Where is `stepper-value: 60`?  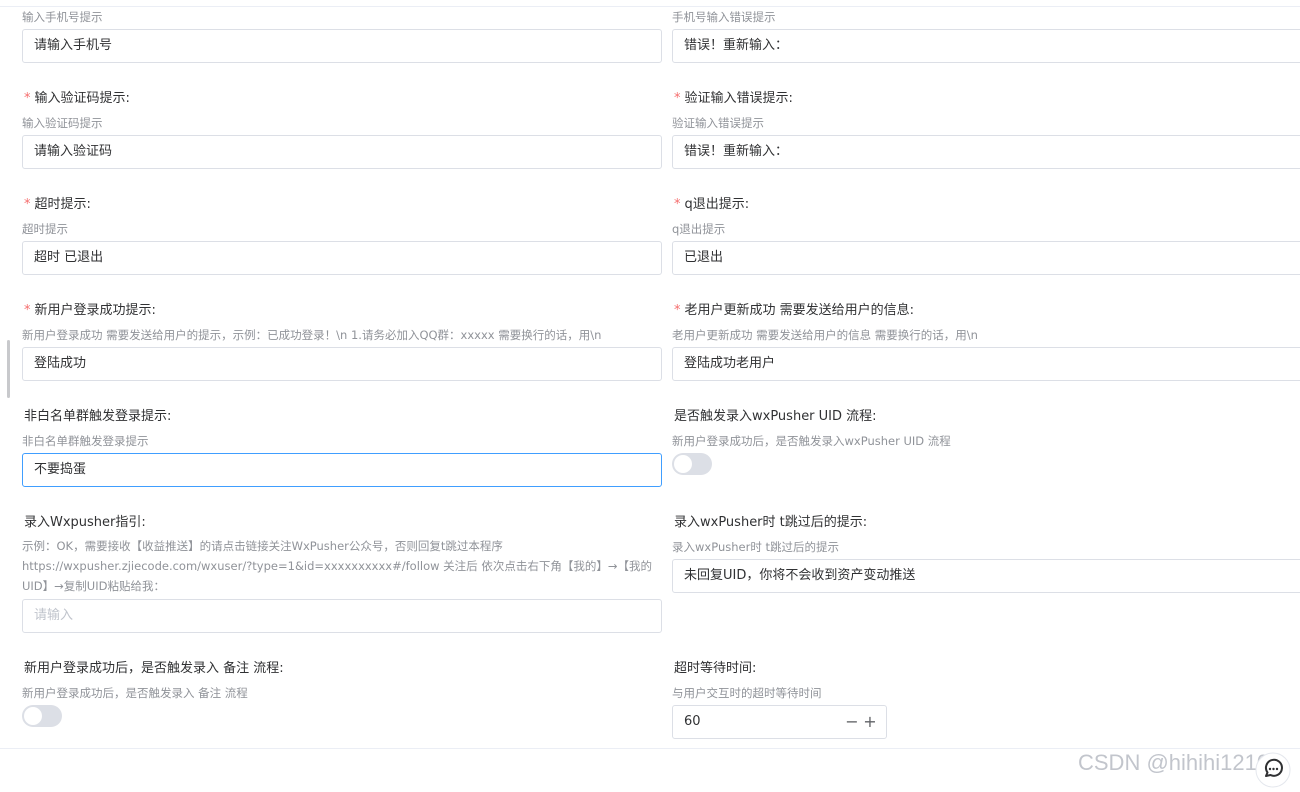 stepper-value: 60 is located at coordinates (692, 722).